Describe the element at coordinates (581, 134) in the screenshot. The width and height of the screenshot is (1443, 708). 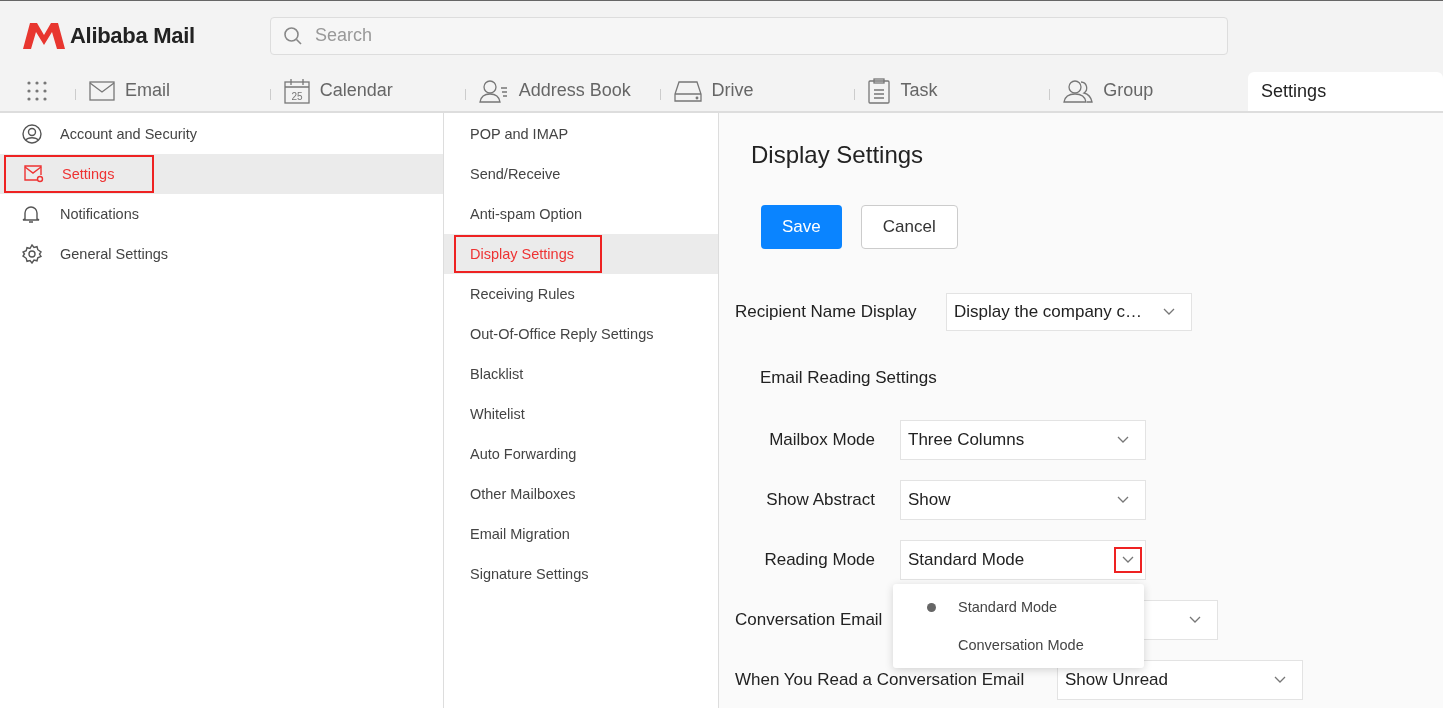
I see `submenu-item: POP and IMAP` at that location.